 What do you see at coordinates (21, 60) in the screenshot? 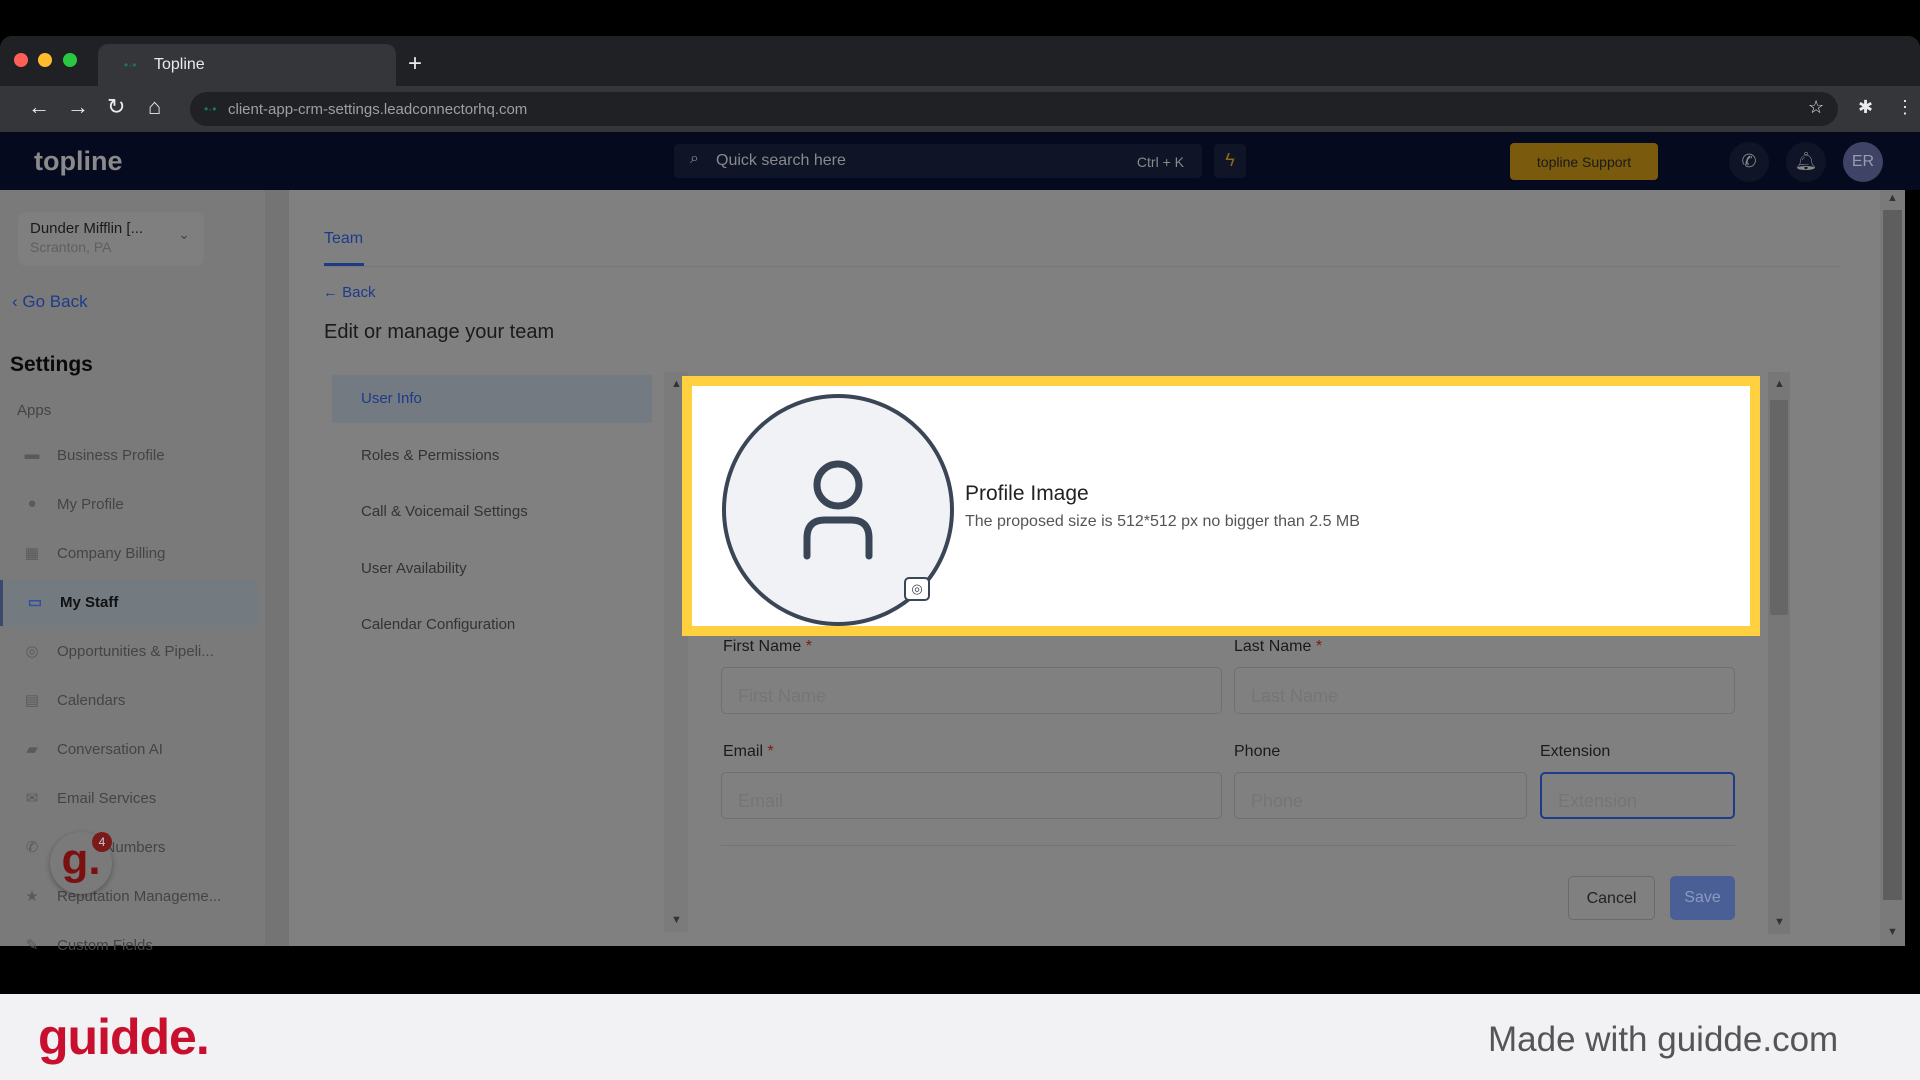
I see `window-close-button` at bounding box center [21, 60].